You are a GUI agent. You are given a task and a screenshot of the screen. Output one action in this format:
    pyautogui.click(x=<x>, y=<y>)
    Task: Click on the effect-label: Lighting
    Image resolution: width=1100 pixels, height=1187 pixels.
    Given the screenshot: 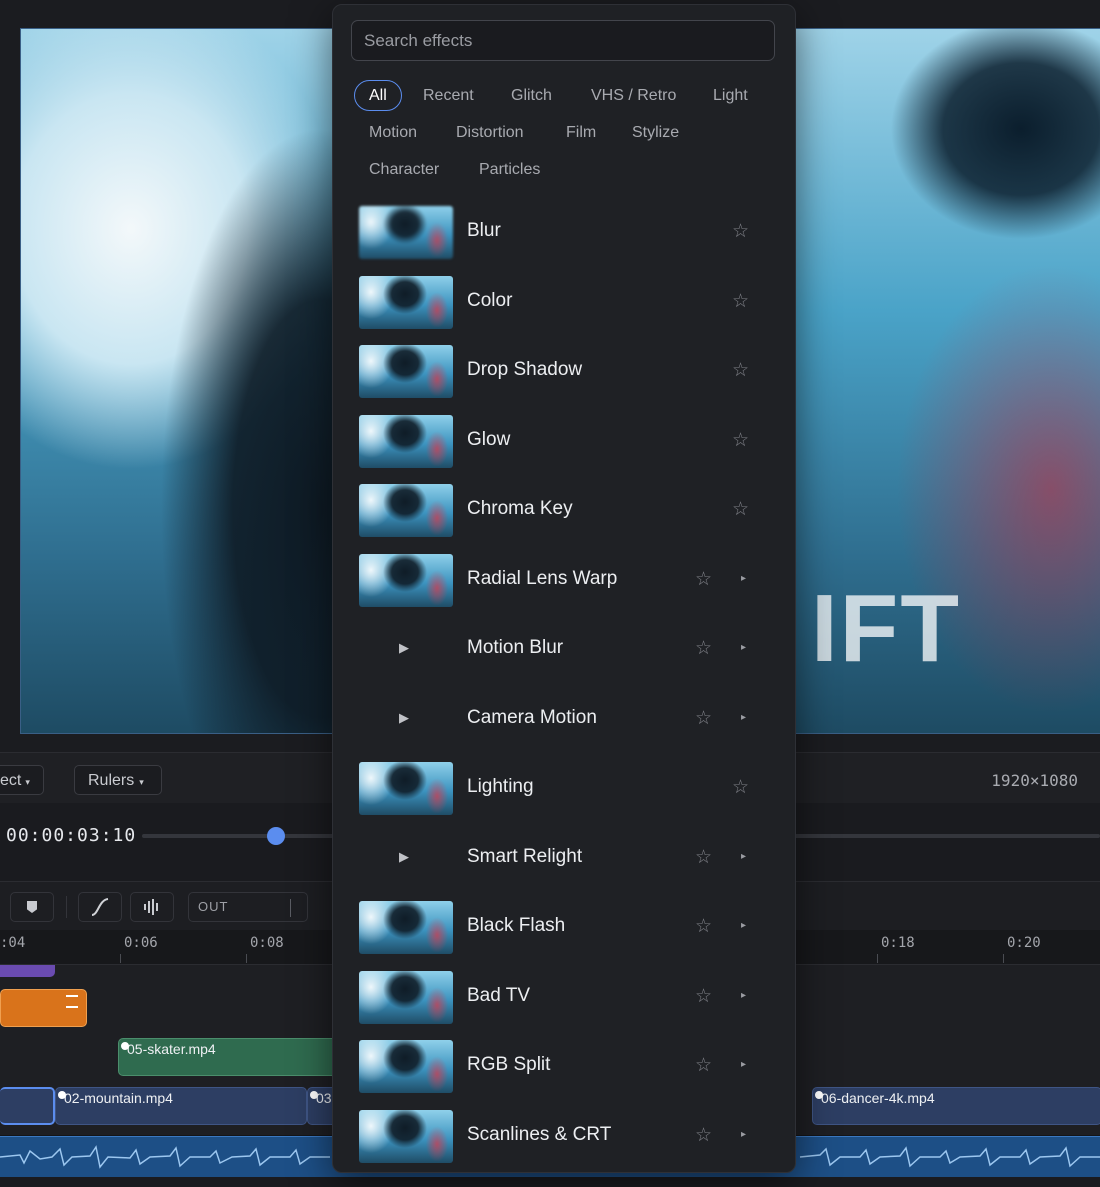 What is the action you would take?
    pyautogui.click(x=500, y=786)
    